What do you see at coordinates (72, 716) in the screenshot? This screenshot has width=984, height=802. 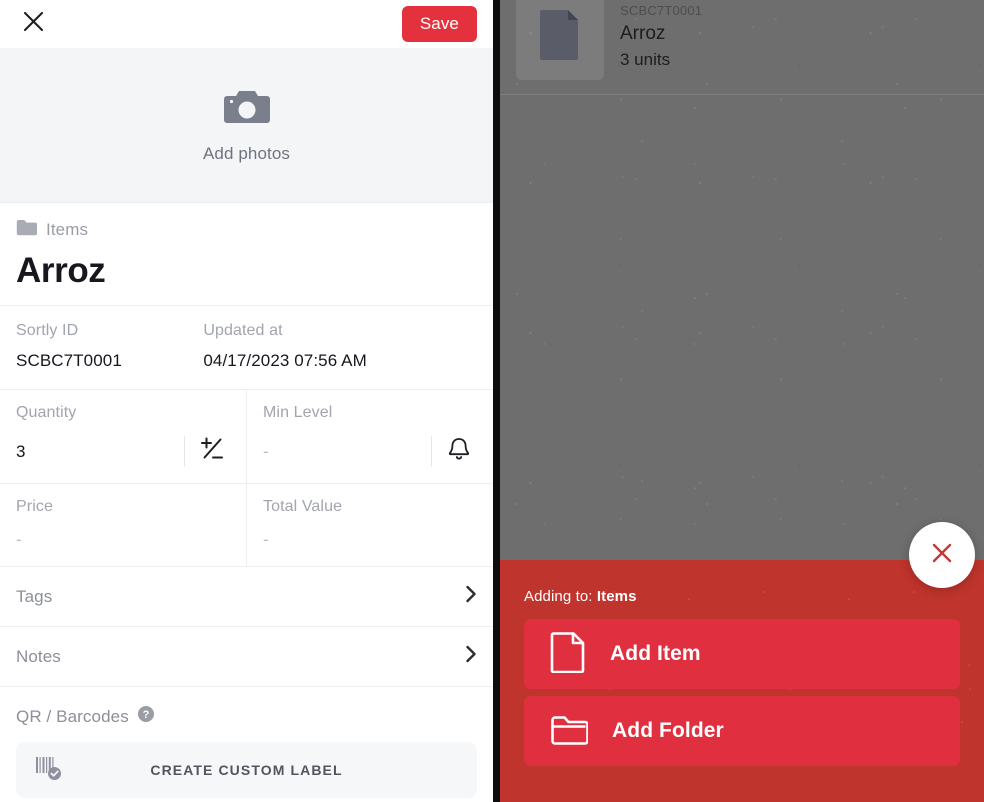 I see `qr-barcodes-label: QR / Barcodes` at bounding box center [72, 716].